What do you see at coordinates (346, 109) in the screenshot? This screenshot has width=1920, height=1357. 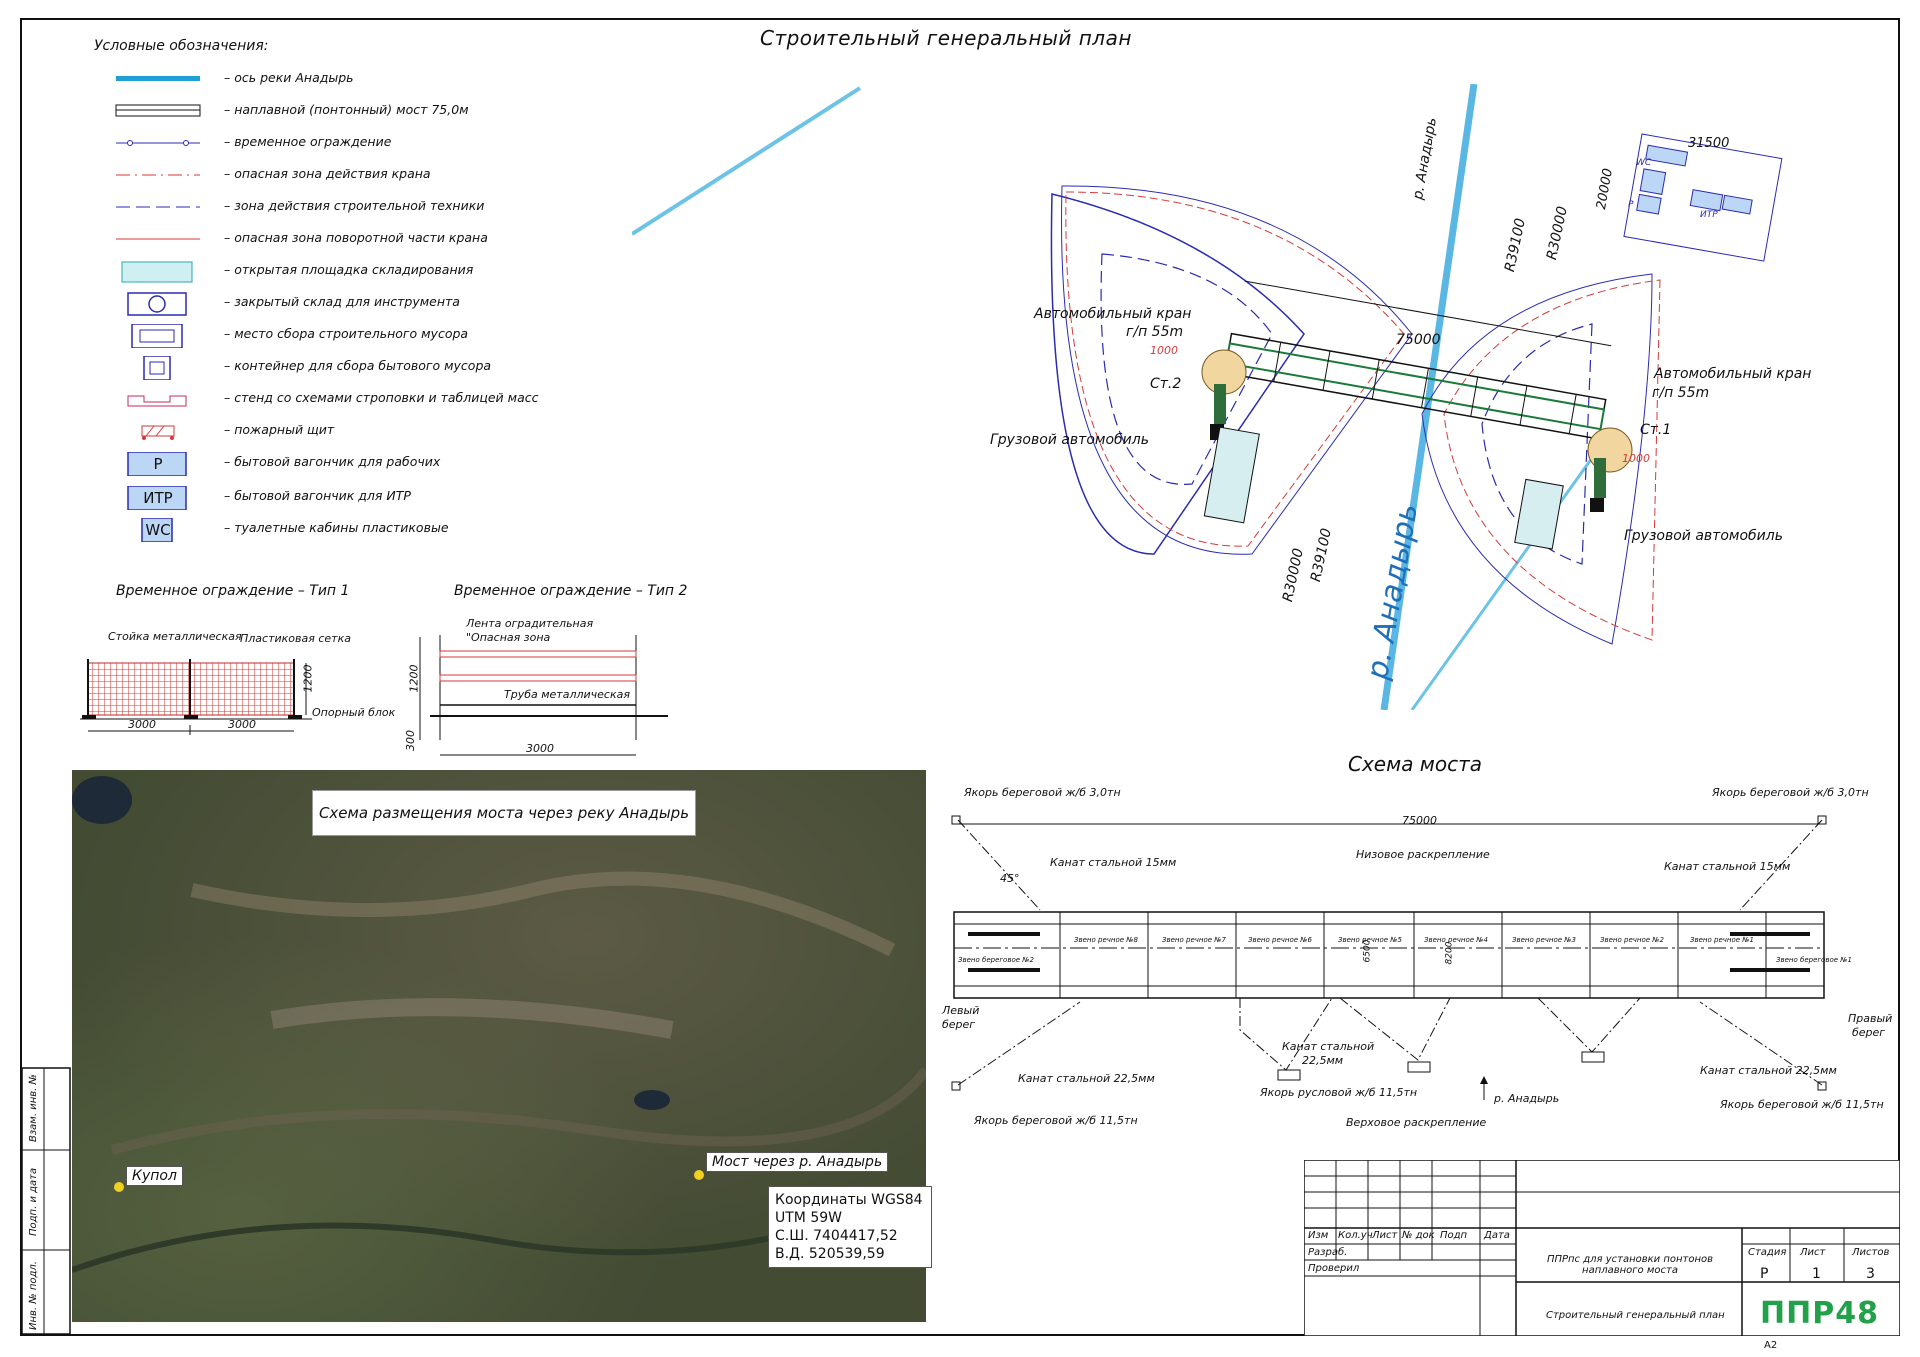 I see `legend-text: – наплавной (понтонный) мост 75,0м` at bounding box center [346, 109].